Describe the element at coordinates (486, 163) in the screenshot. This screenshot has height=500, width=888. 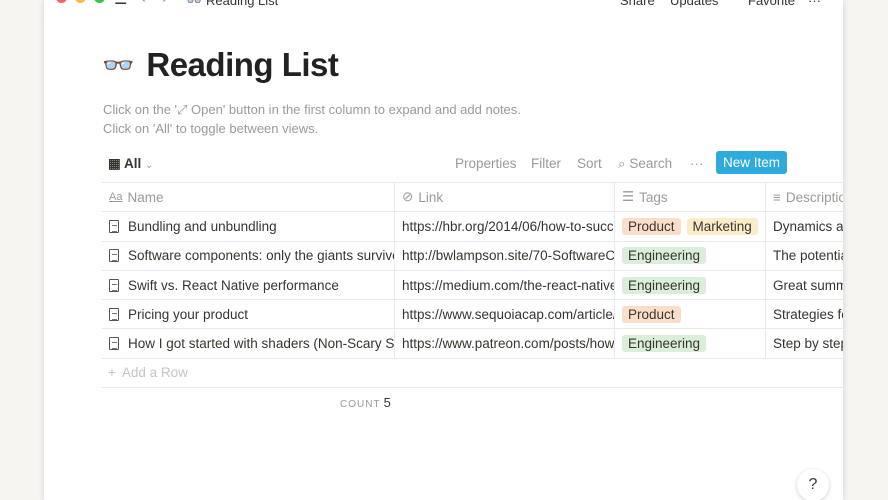
I see `properties-button: Properties` at that location.